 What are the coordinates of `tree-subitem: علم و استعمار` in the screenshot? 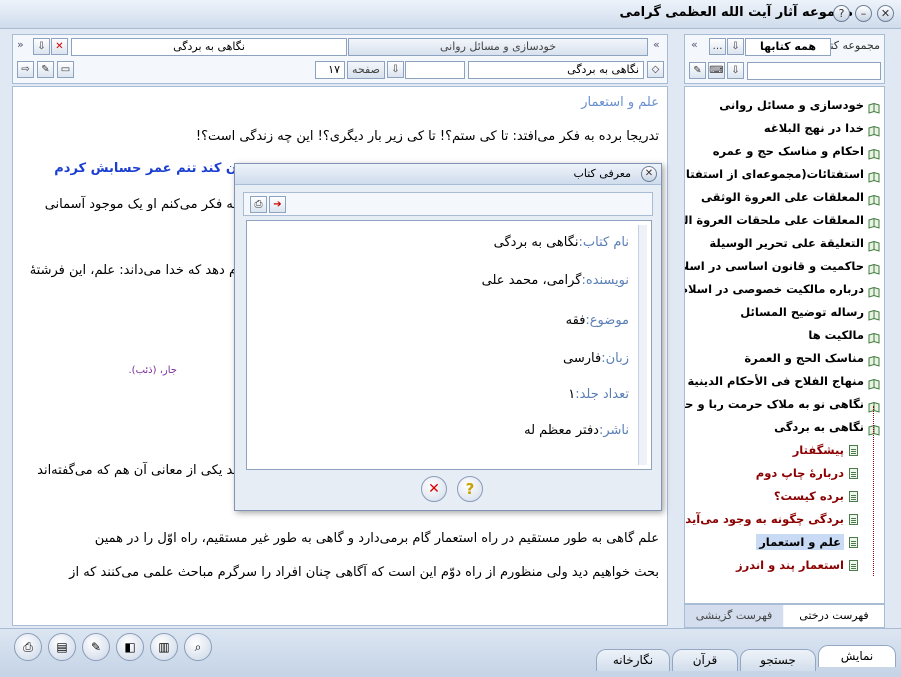 It's located at (807, 542).